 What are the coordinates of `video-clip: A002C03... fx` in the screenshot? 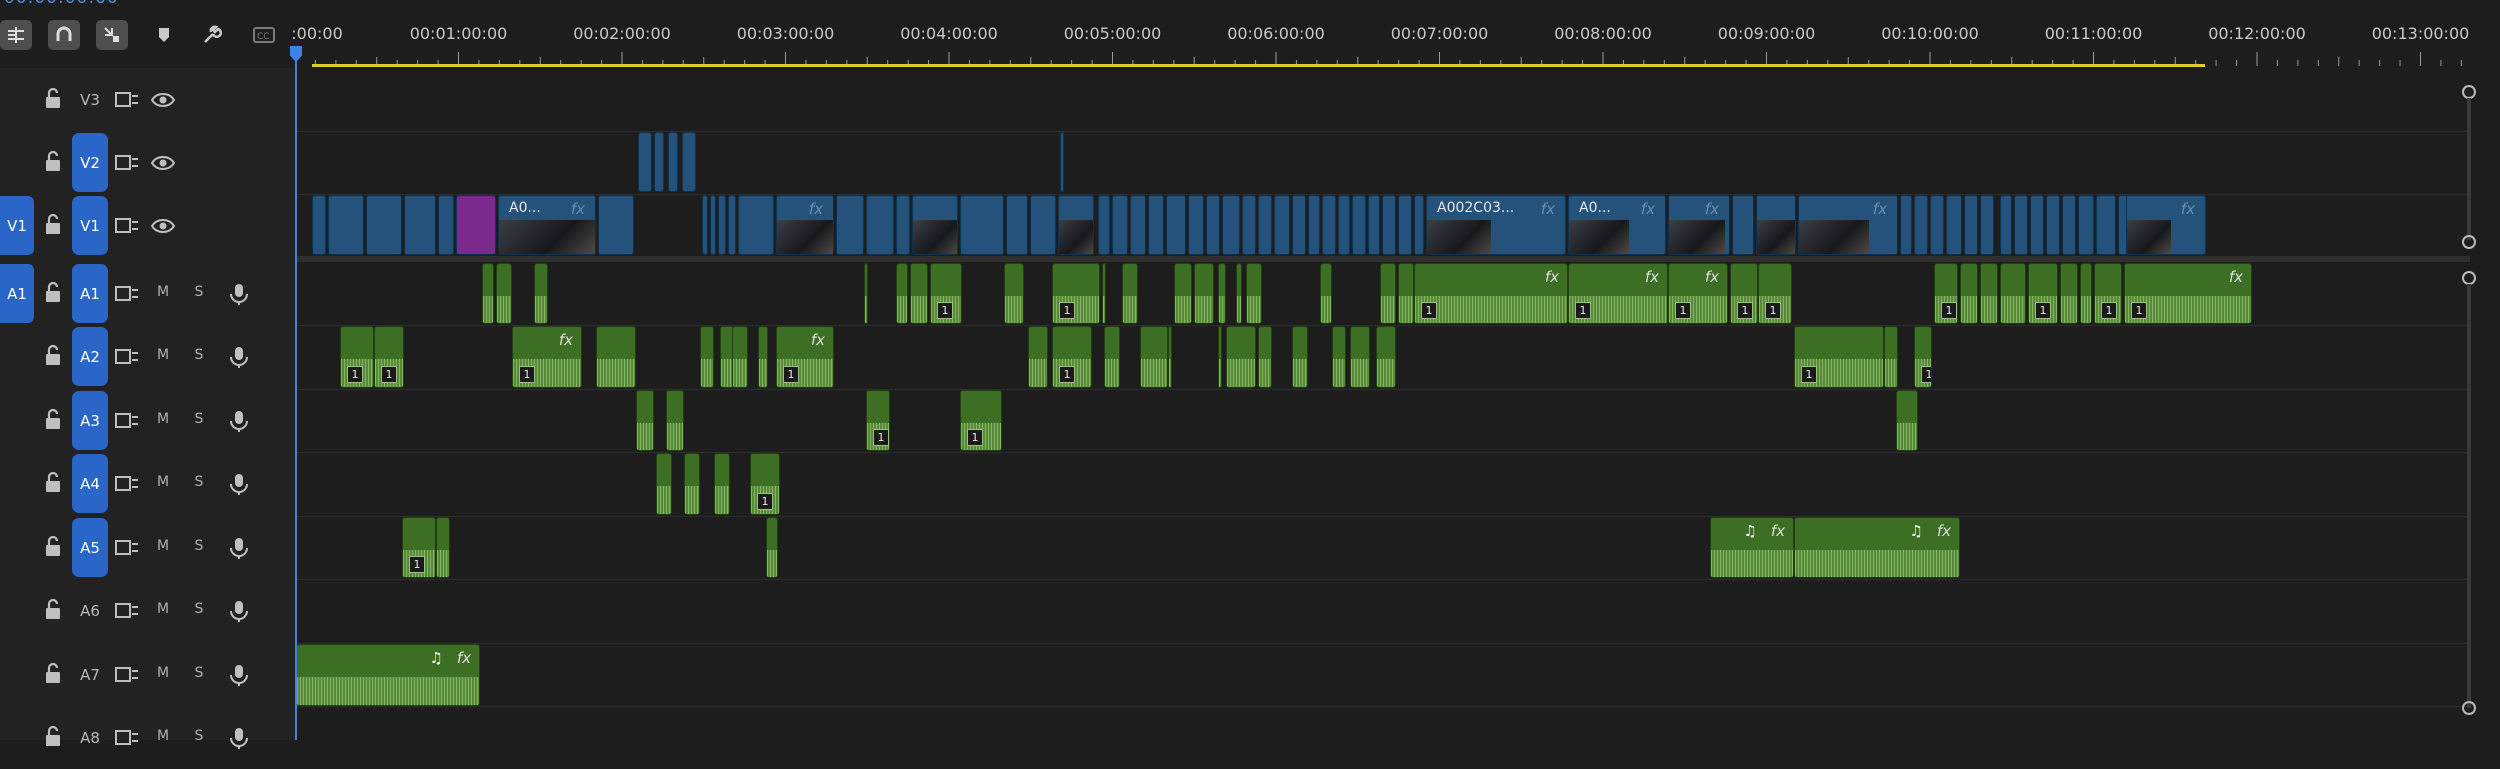 It's located at (1496, 225).